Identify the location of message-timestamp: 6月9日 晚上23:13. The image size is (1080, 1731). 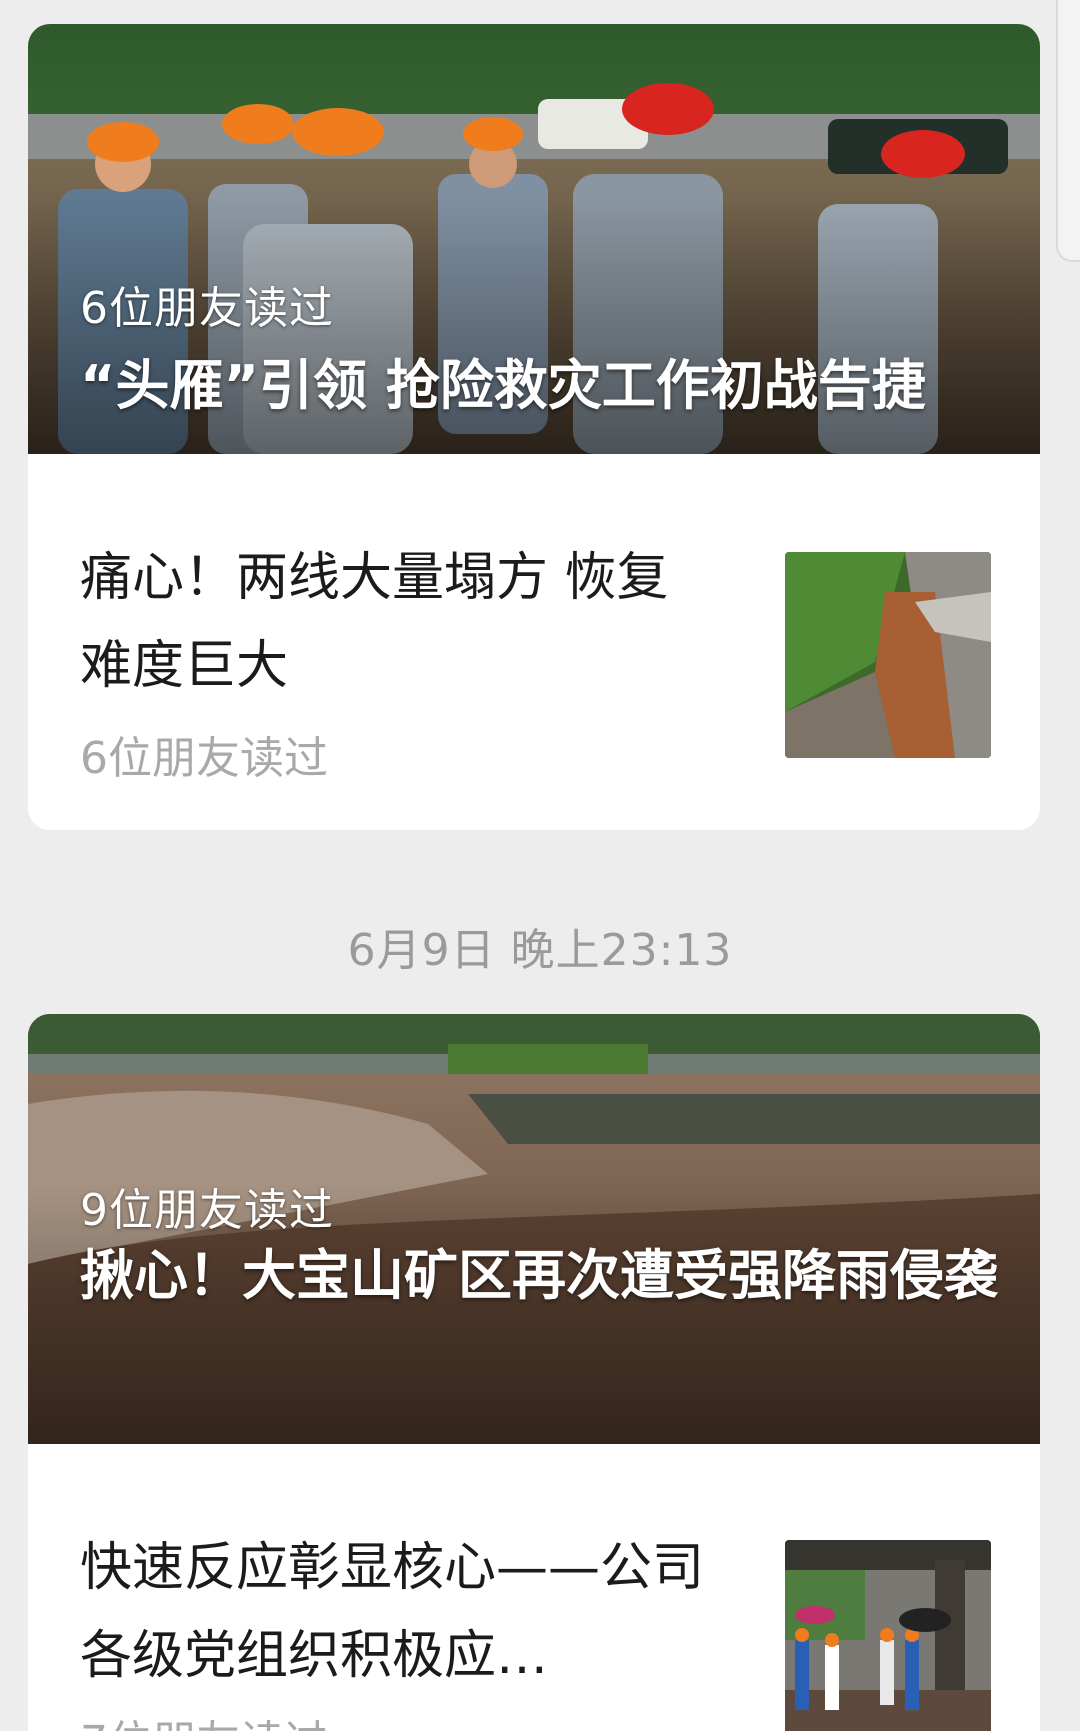
(540, 950).